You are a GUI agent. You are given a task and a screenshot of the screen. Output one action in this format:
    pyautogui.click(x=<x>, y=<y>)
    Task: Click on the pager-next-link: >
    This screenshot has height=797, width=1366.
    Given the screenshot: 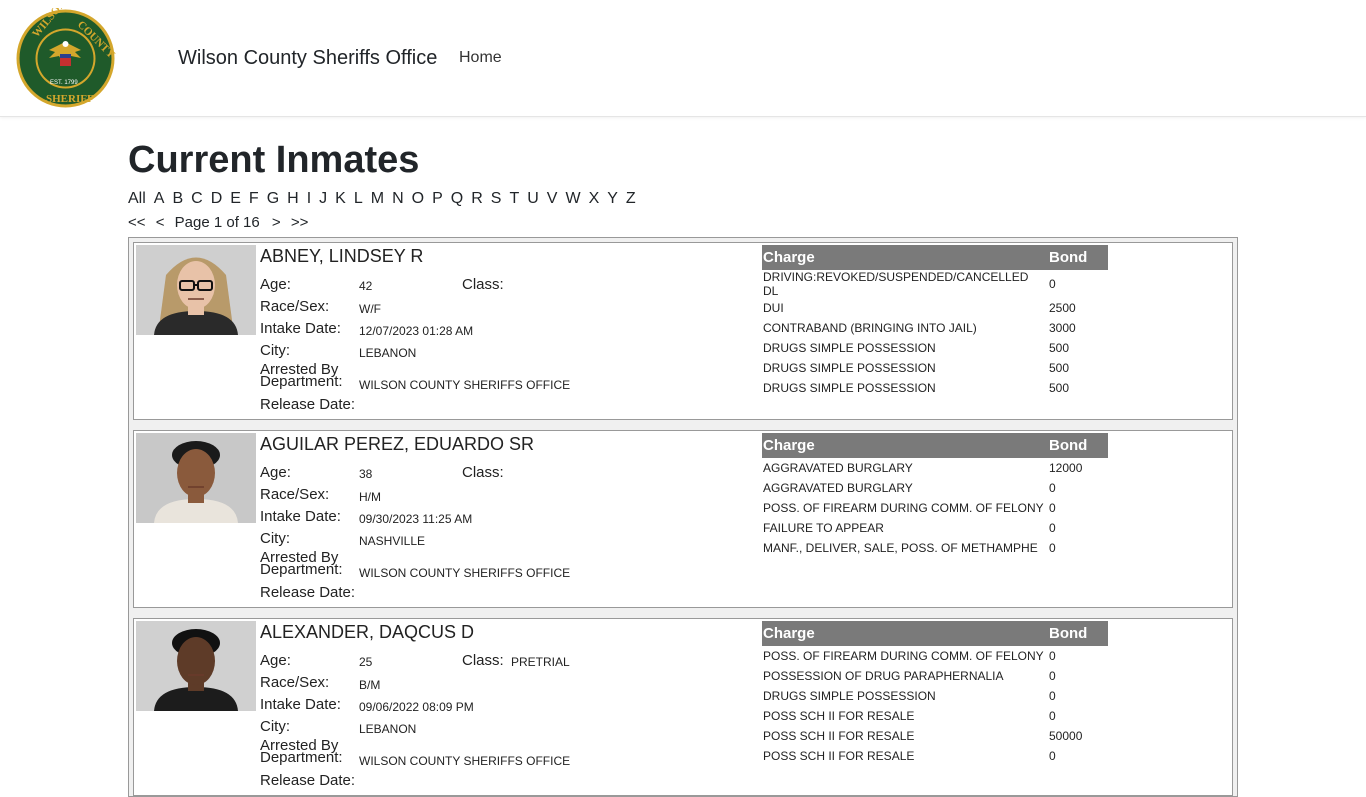 What is the action you would take?
    pyautogui.click(x=276, y=222)
    